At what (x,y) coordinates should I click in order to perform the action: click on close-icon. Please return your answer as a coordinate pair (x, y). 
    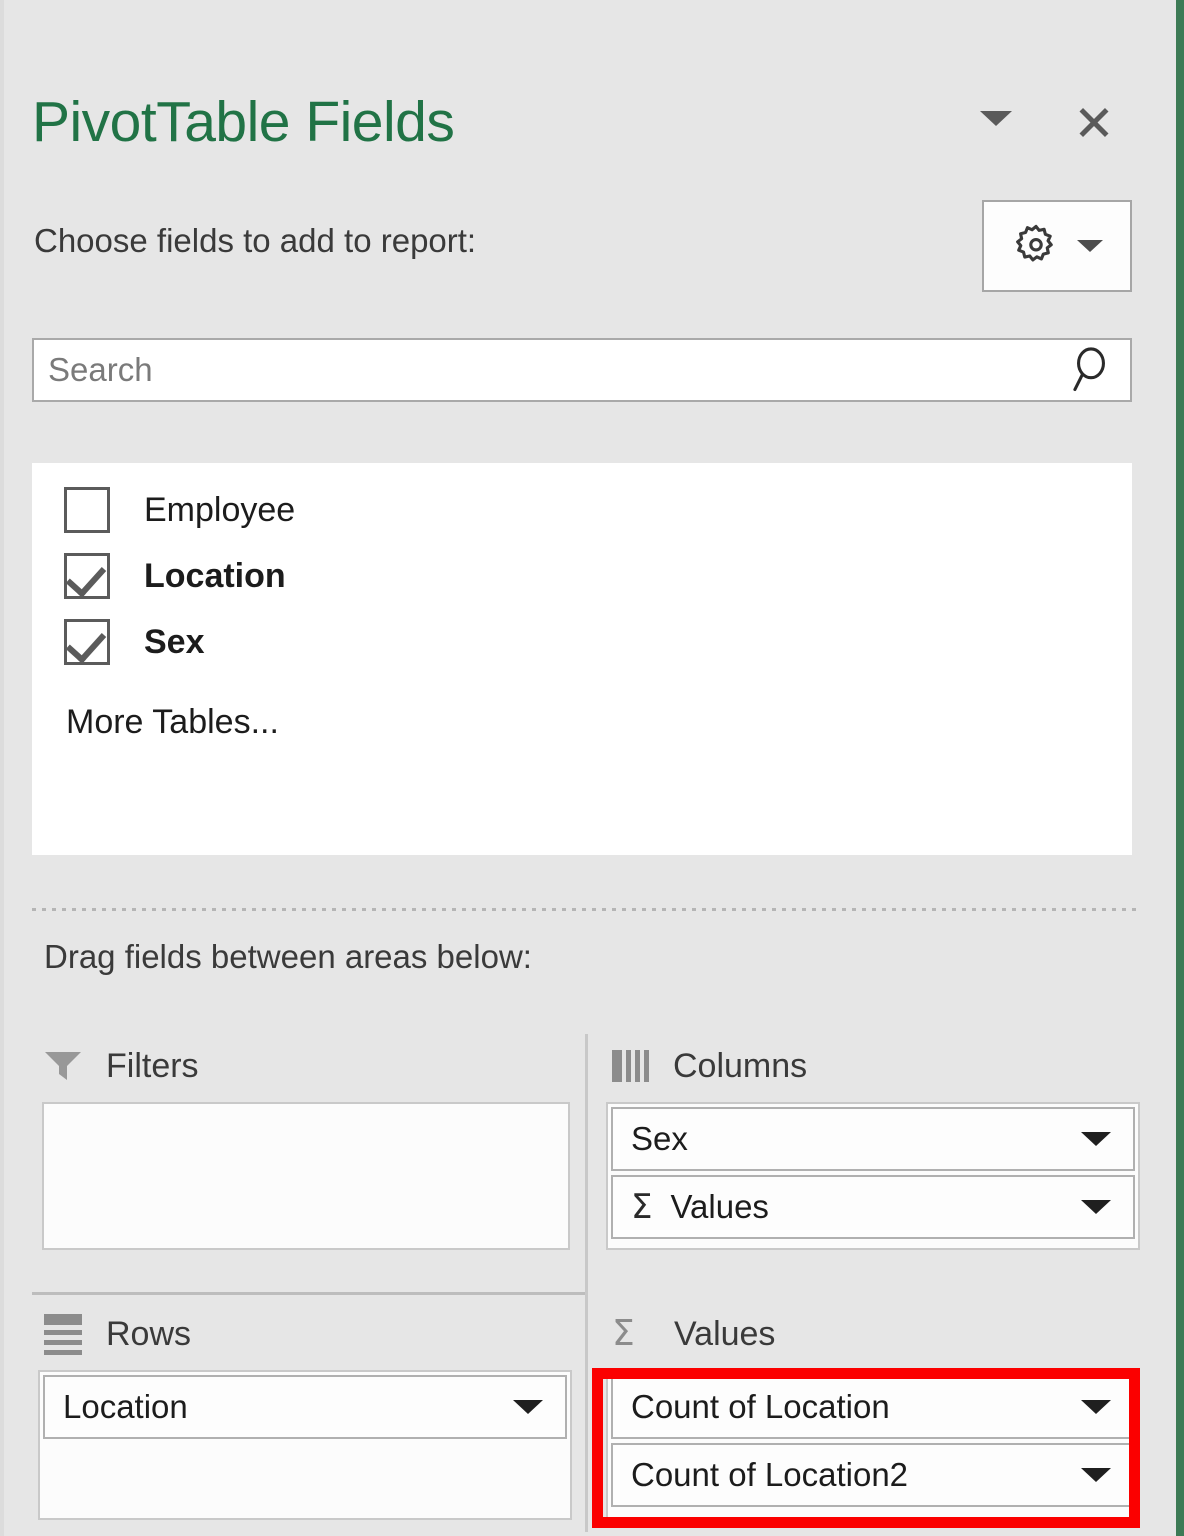
    Looking at the image, I should click on (1094, 122).